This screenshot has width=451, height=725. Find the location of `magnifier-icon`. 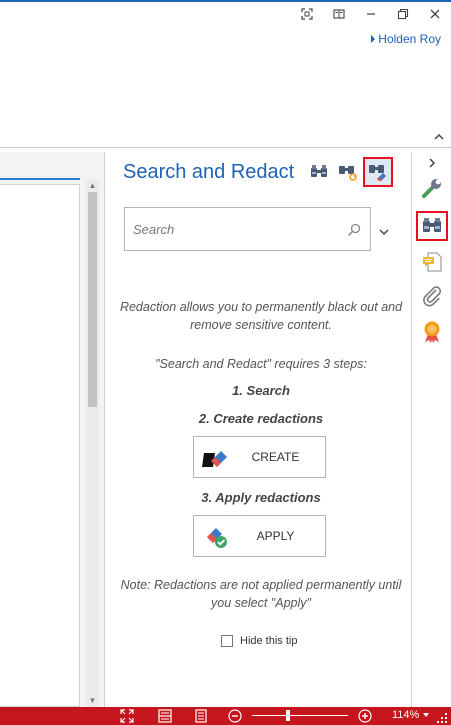

magnifier-icon is located at coordinates (354, 230).